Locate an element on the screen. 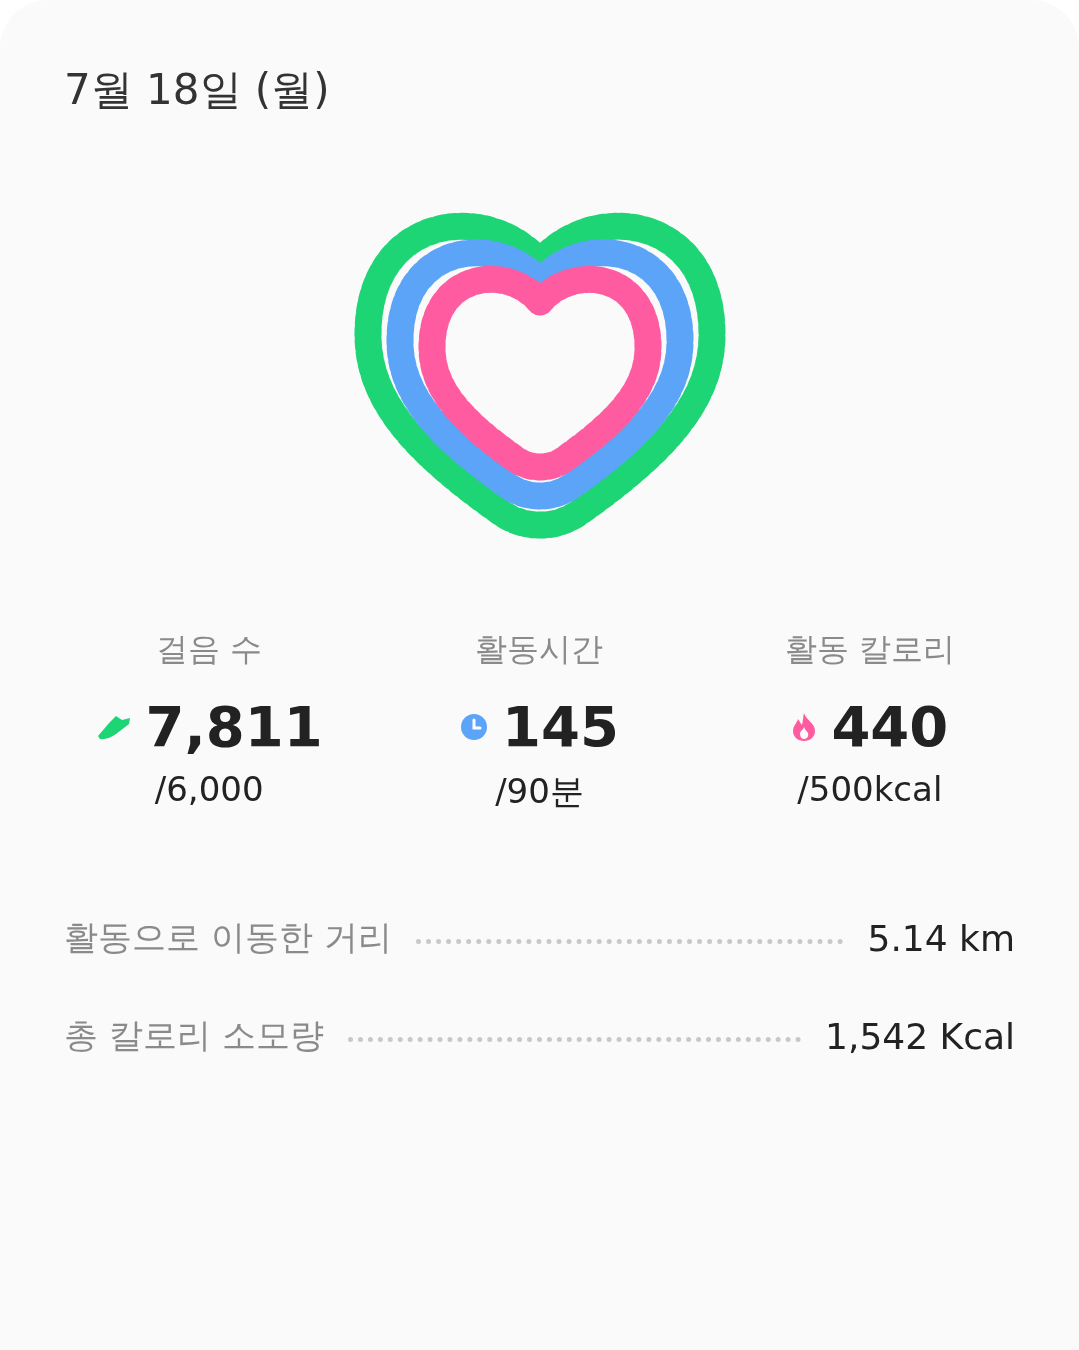 The image size is (1079, 1350). stat-value: 7,811 is located at coordinates (234, 726).